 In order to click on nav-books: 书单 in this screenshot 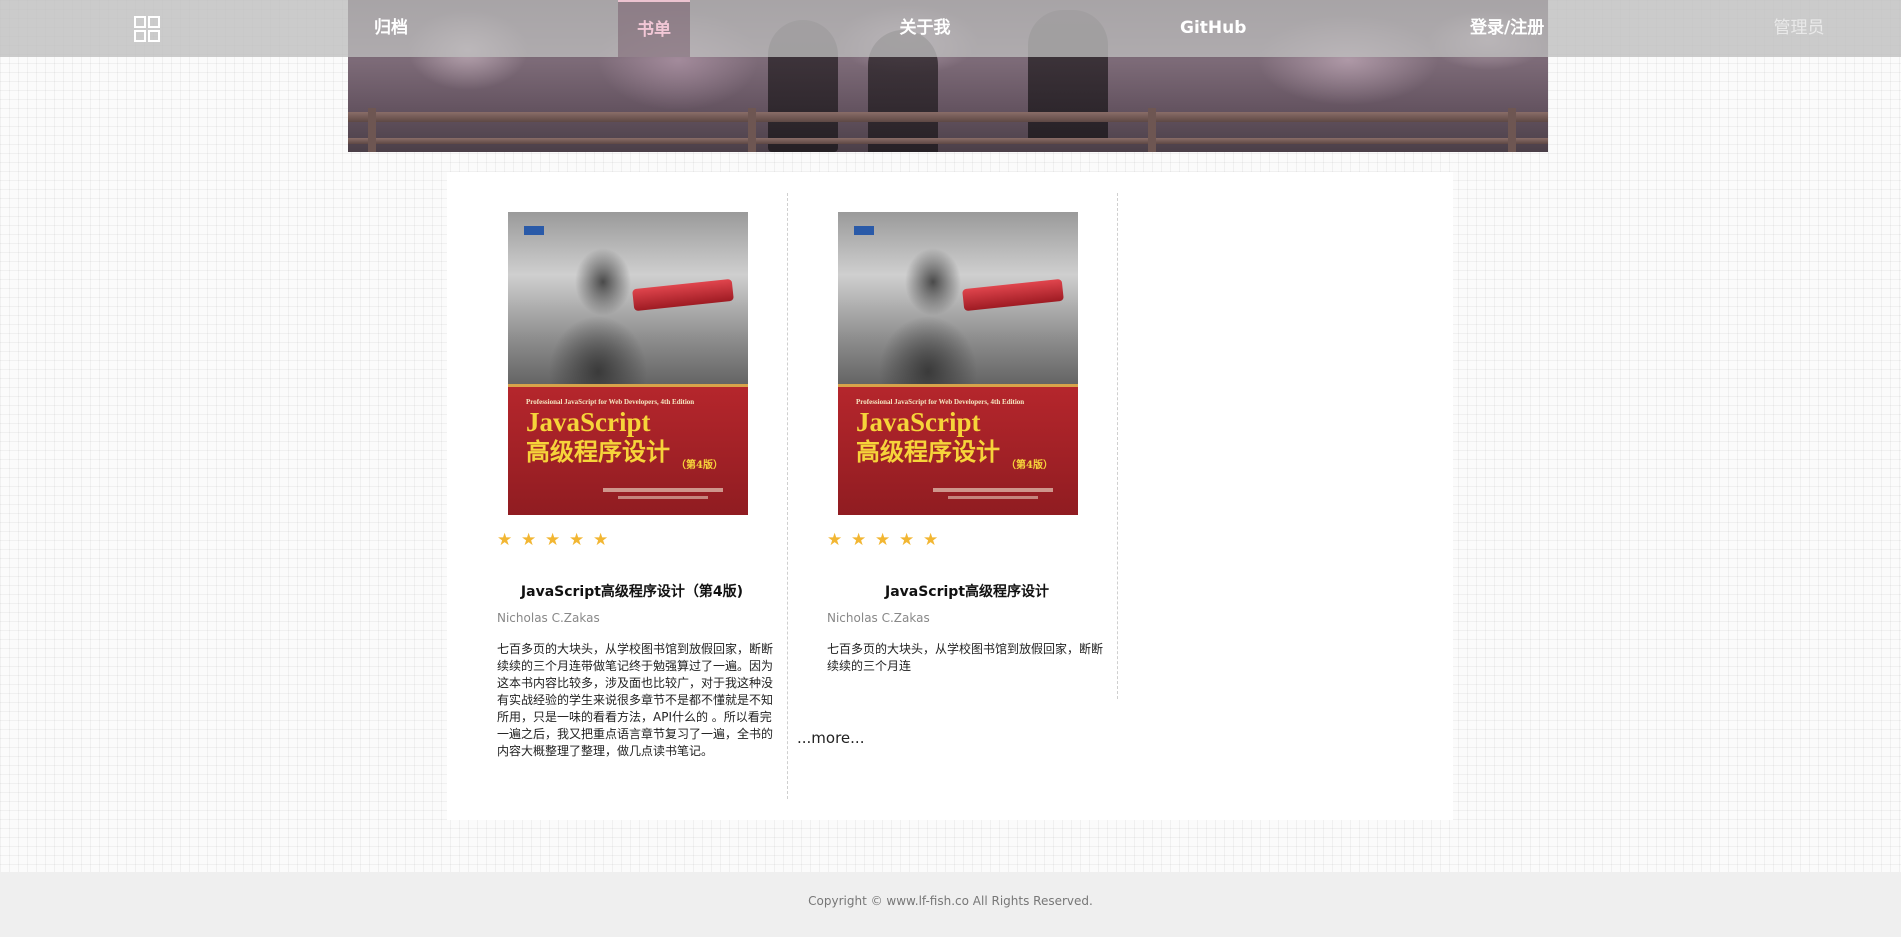, I will do `click(654, 28)`.